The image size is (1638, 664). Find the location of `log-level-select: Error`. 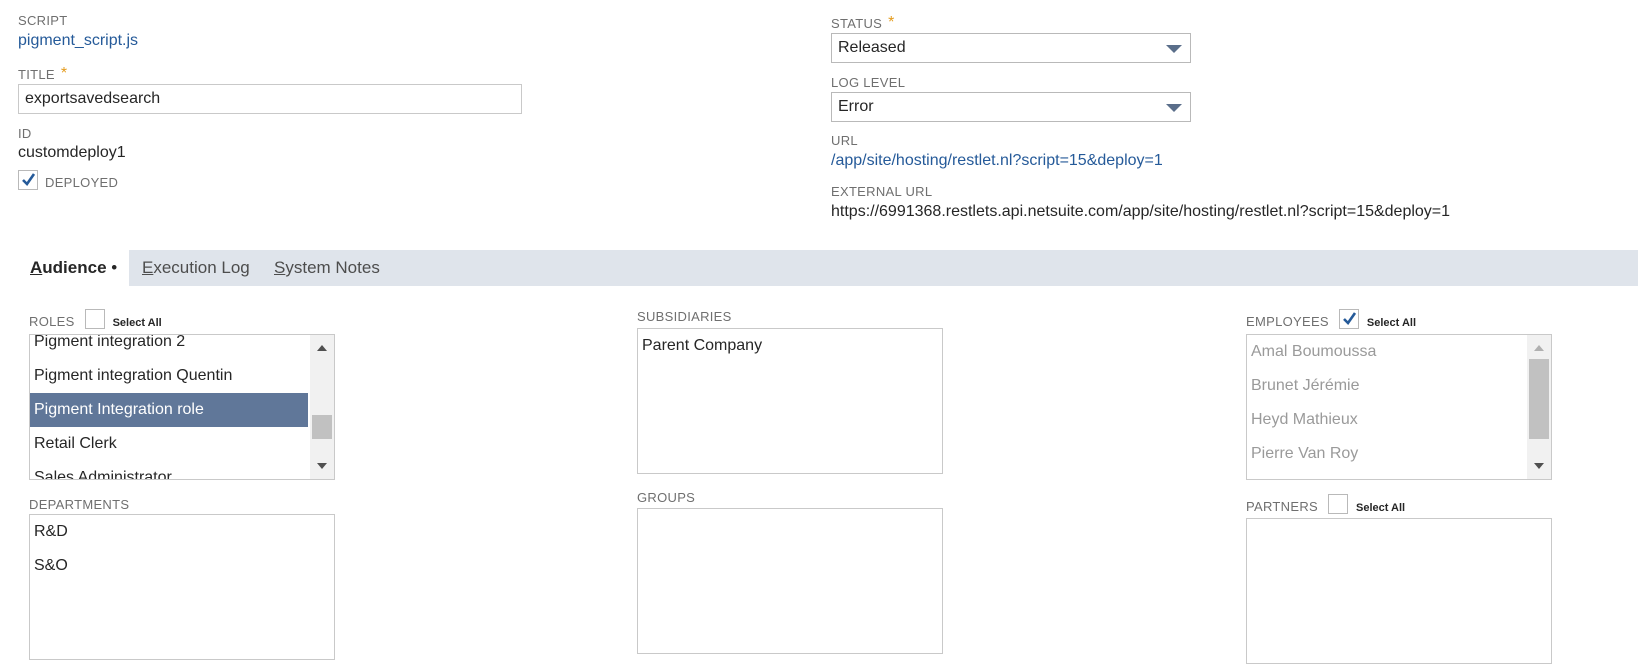

log-level-select: Error is located at coordinates (1011, 107).